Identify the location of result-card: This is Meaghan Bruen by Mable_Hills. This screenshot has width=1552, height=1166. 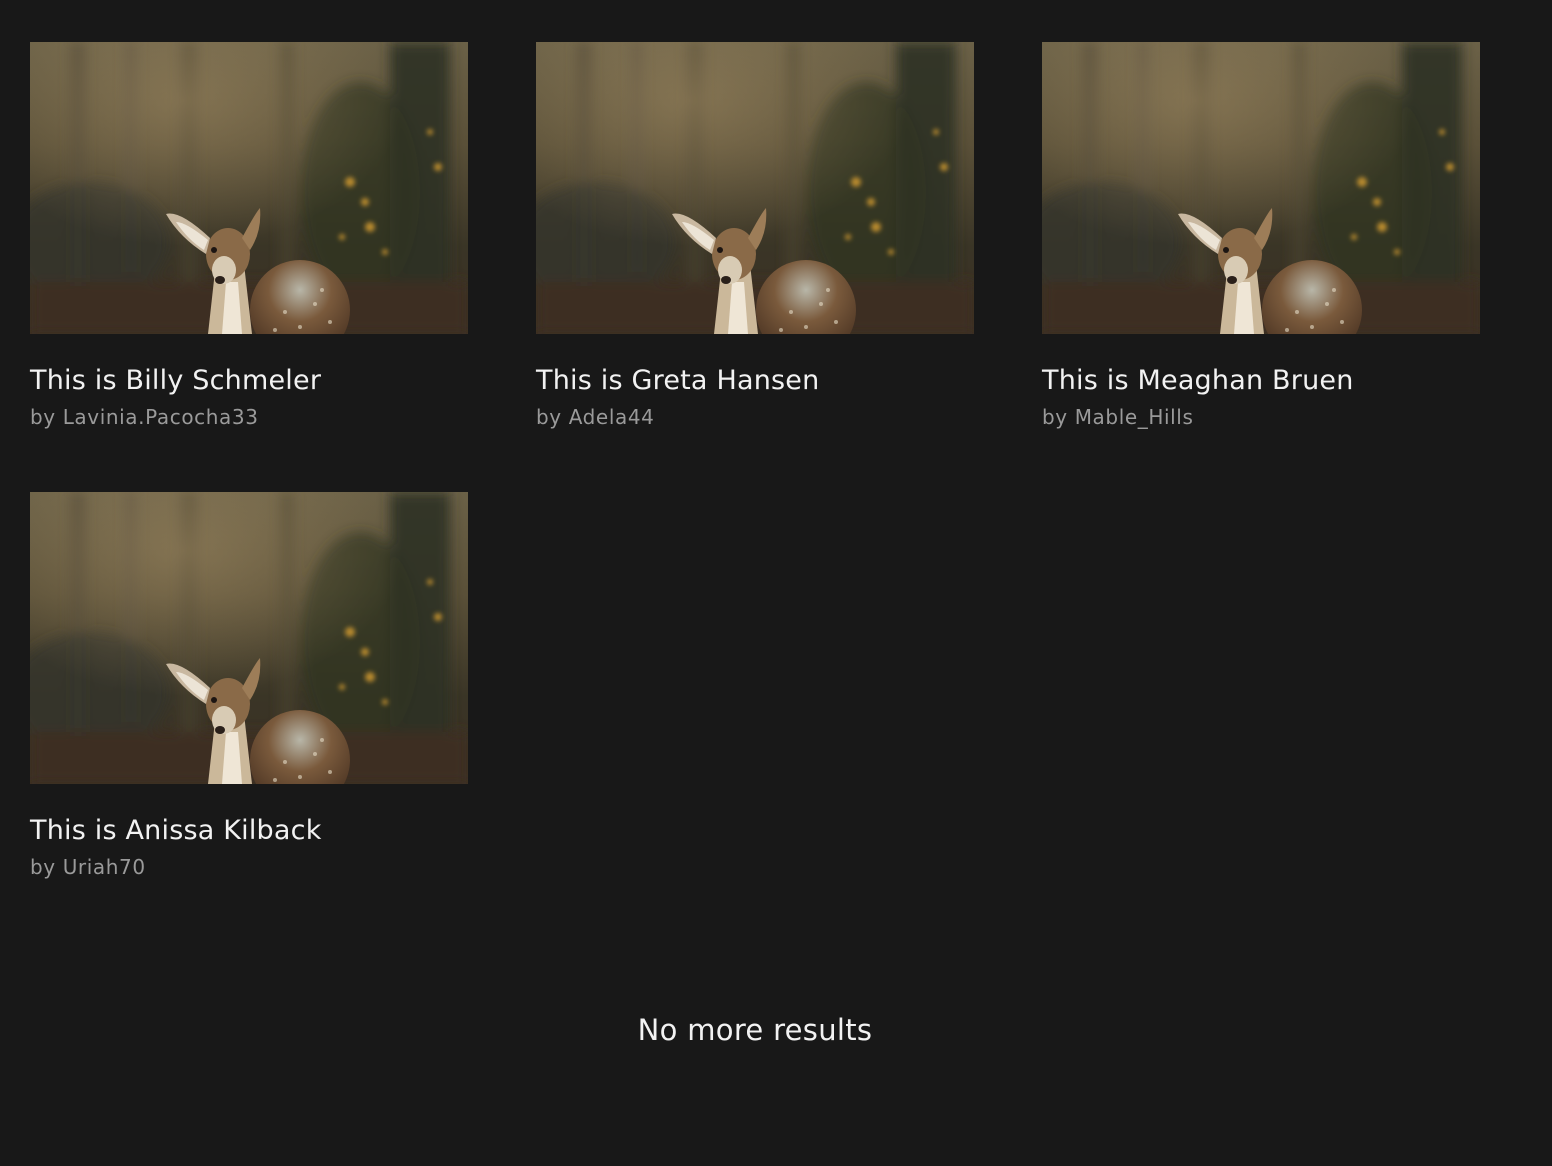
(1261, 236).